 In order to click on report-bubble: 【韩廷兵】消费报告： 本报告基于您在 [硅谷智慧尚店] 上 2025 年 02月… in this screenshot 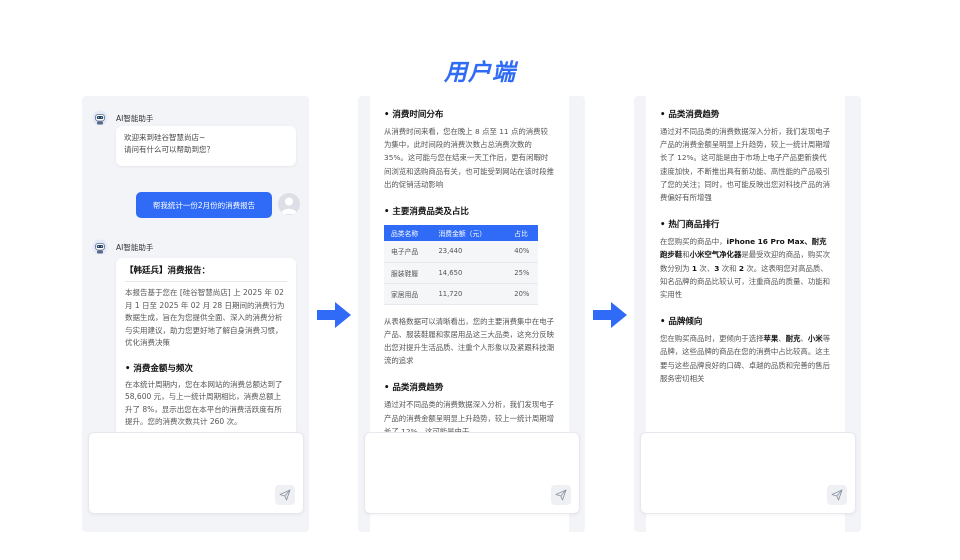, I will do `click(206, 348)`.